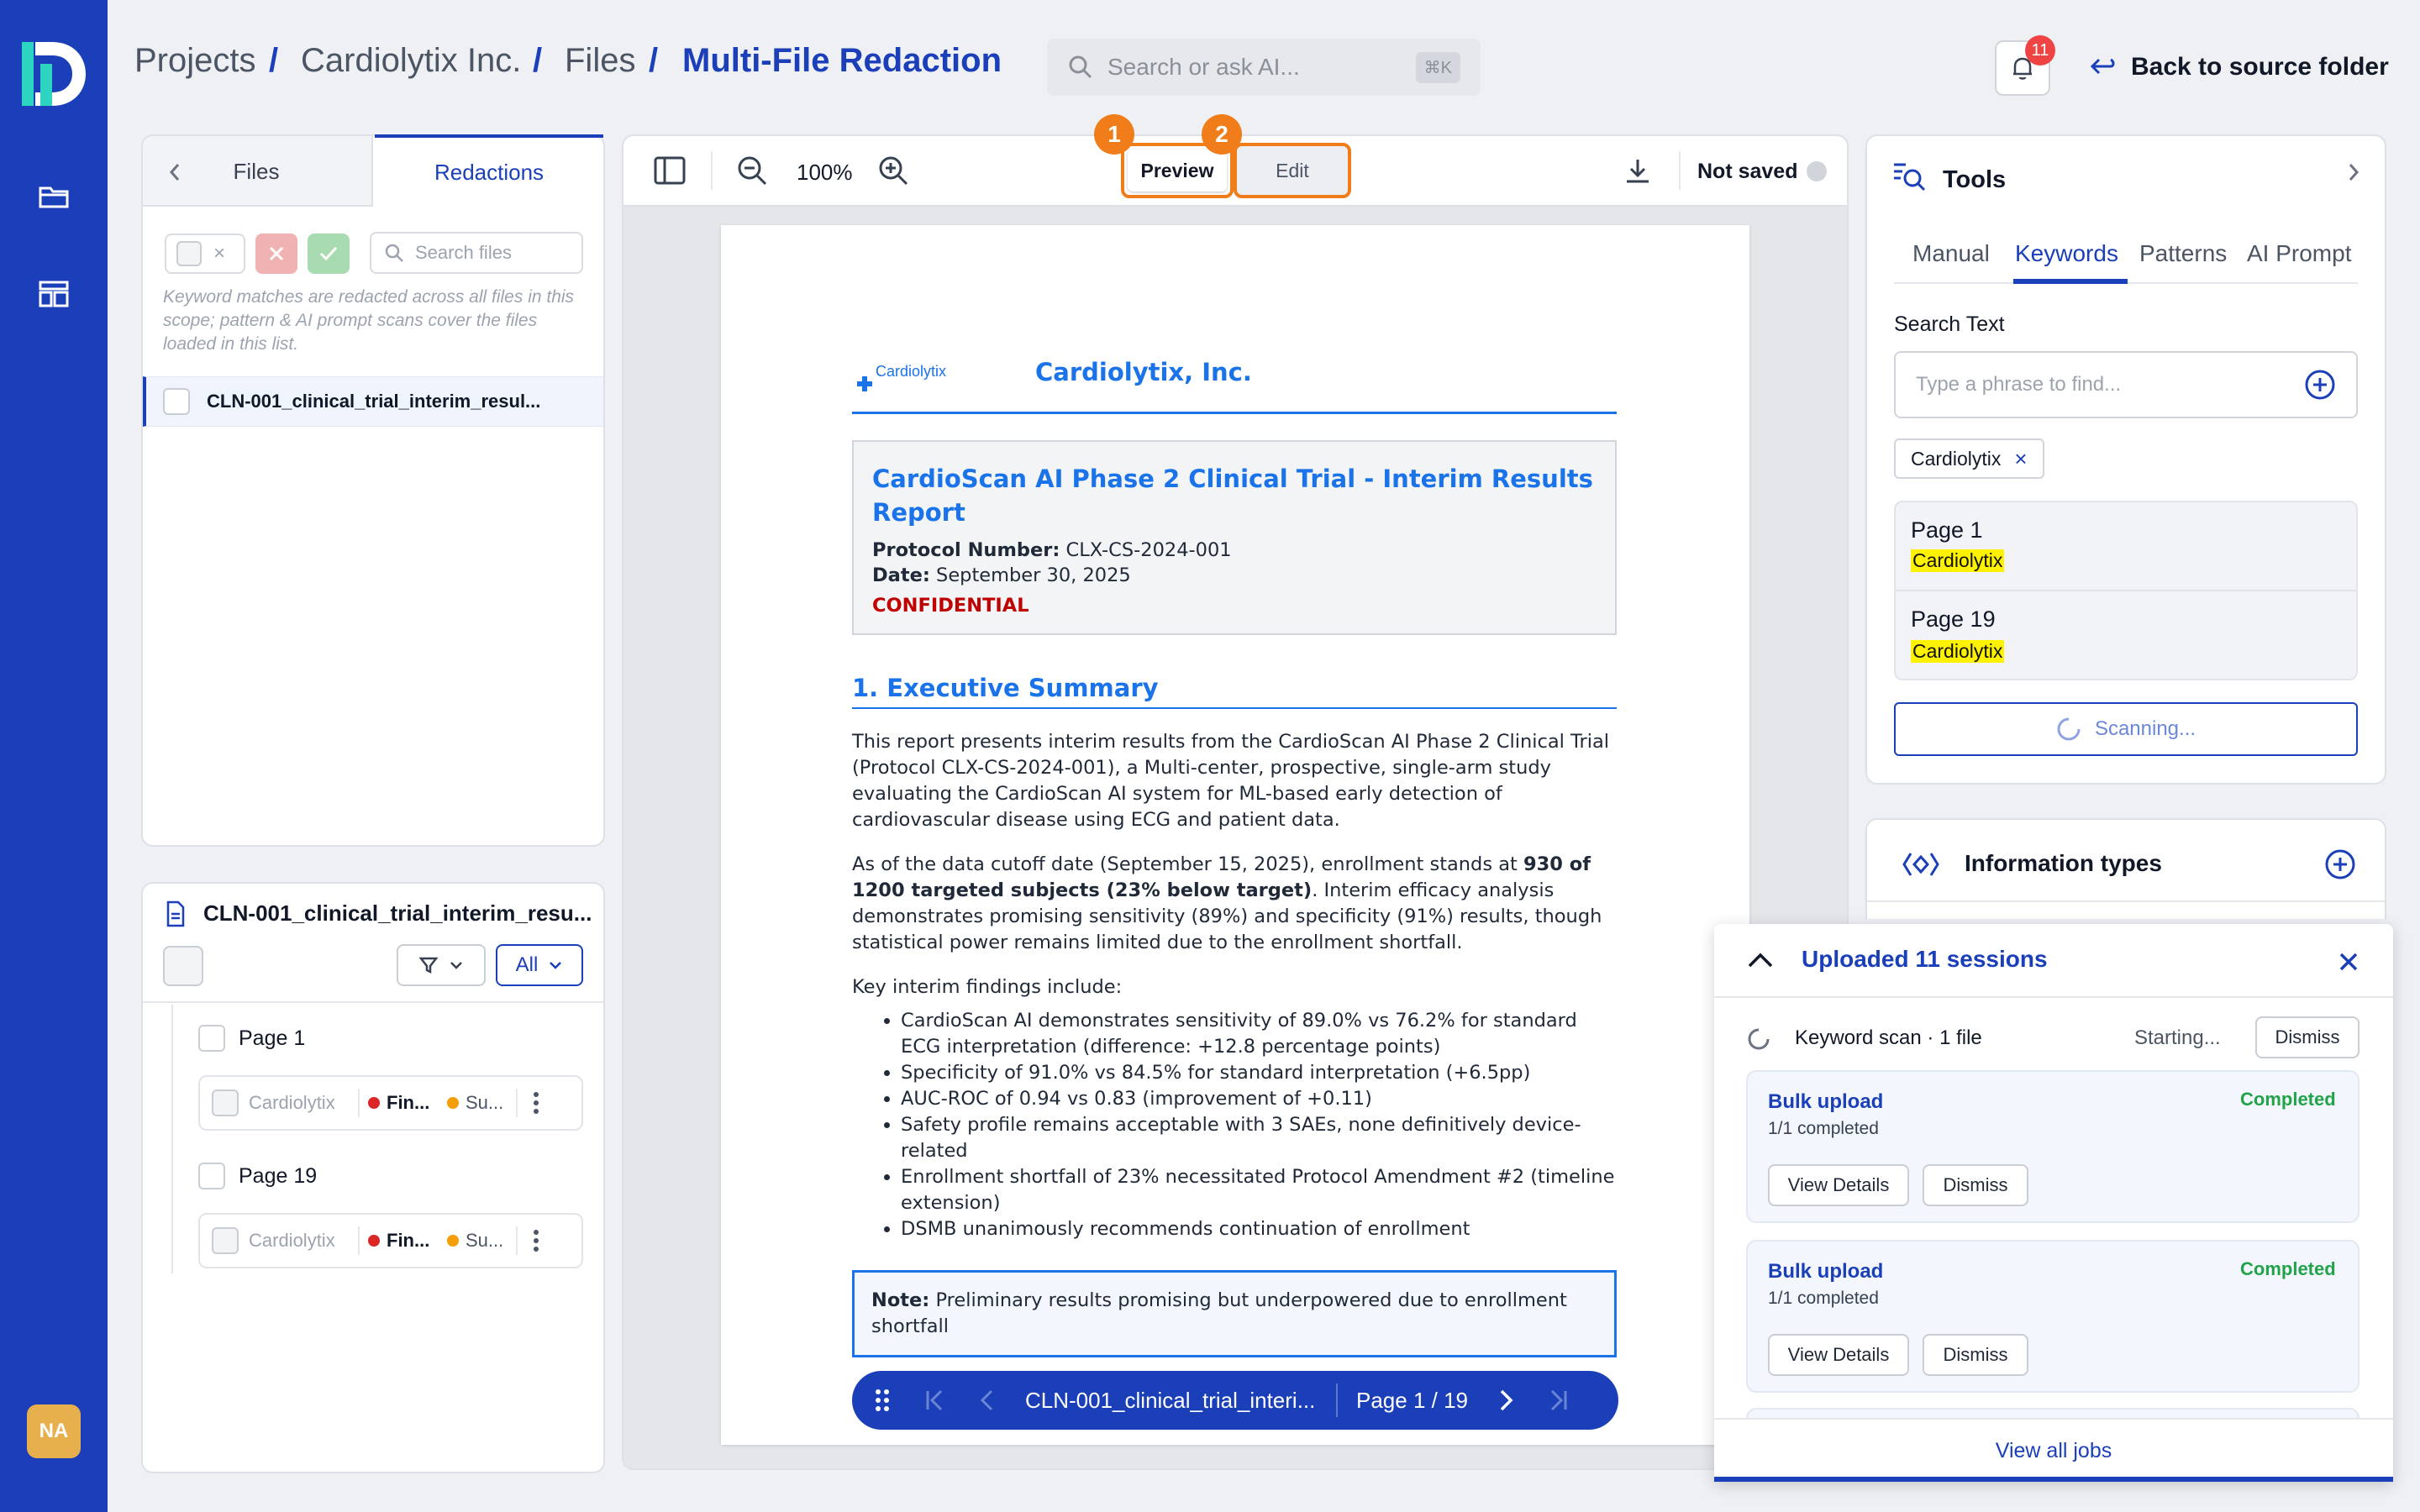 This screenshot has width=2420, height=1512. Describe the element at coordinates (453, 1103) in the screenshot. I see `status-dot` at that location.